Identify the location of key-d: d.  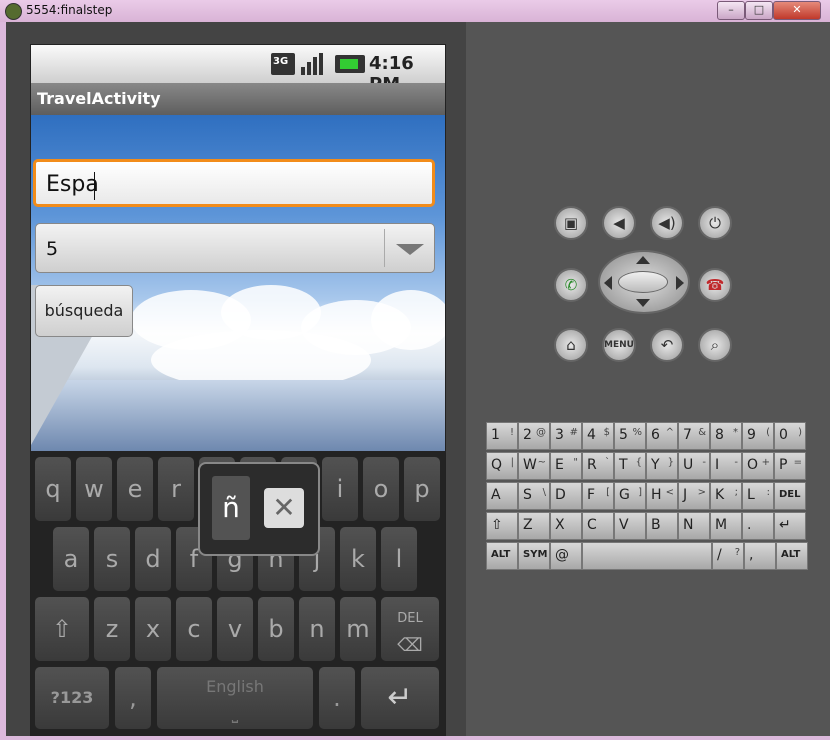
(153, 559).